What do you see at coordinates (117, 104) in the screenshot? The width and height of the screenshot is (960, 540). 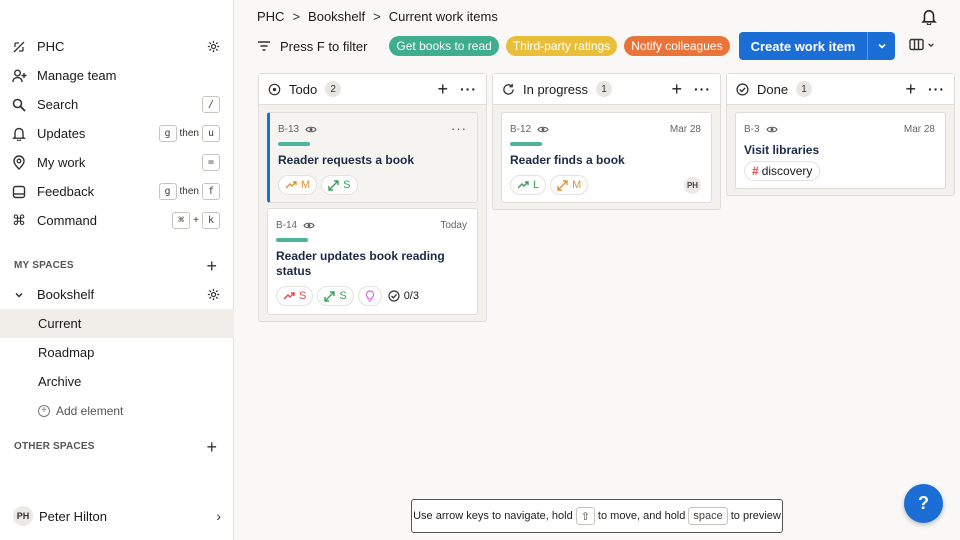 I see `nav-search: Search /` at bounding box center [117, 104].